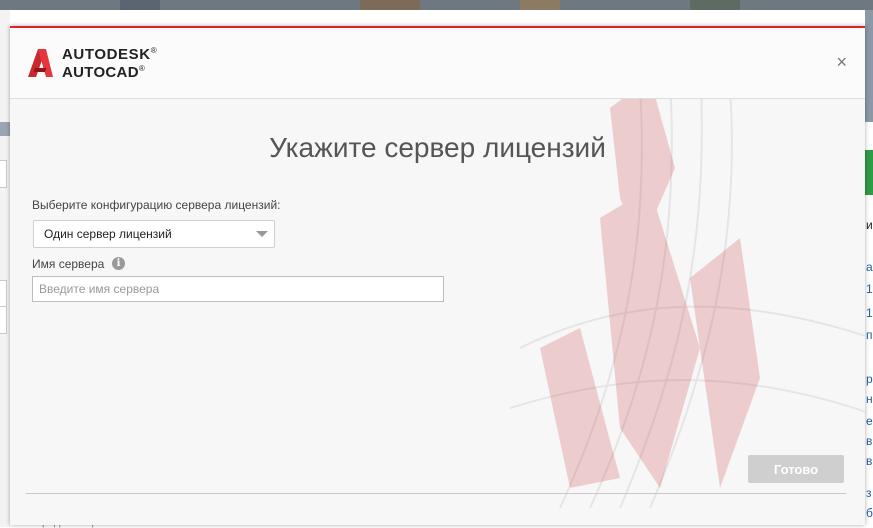 The width and height of the screenshot is (873, 528). What do you see at coordinates (869, 172) in the screenshot?
I see `background-green-banner` at bounding box center [869, 172].